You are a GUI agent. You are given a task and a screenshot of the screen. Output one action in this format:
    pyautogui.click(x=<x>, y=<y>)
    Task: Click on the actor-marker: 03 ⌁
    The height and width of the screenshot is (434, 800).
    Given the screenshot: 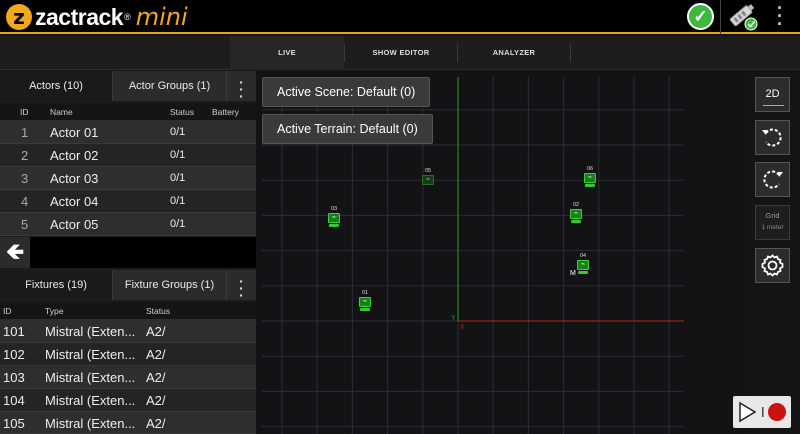 What is the action you would take?
    pyautogui.click(x=334, y=216)
    